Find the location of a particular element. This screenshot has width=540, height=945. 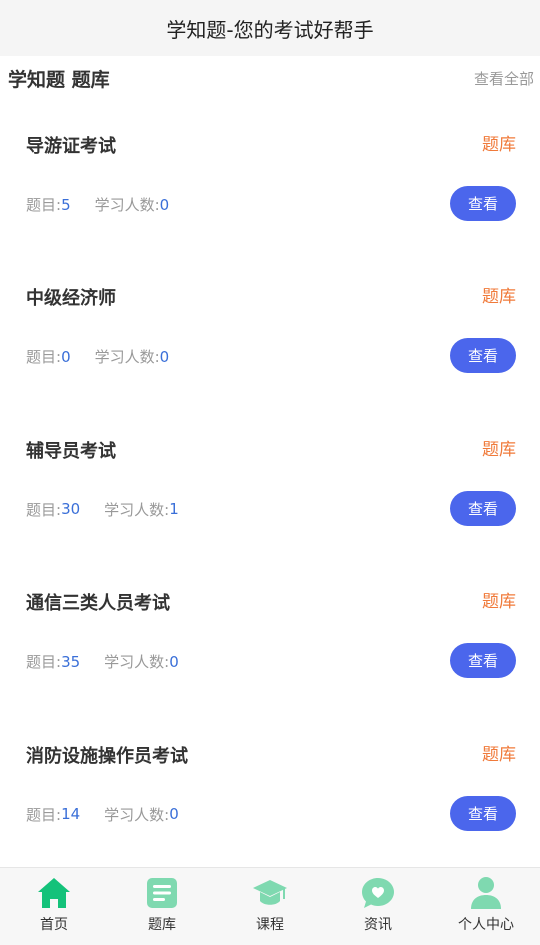

tab-question-bank: 题库 is located at coordinates (162, 906).